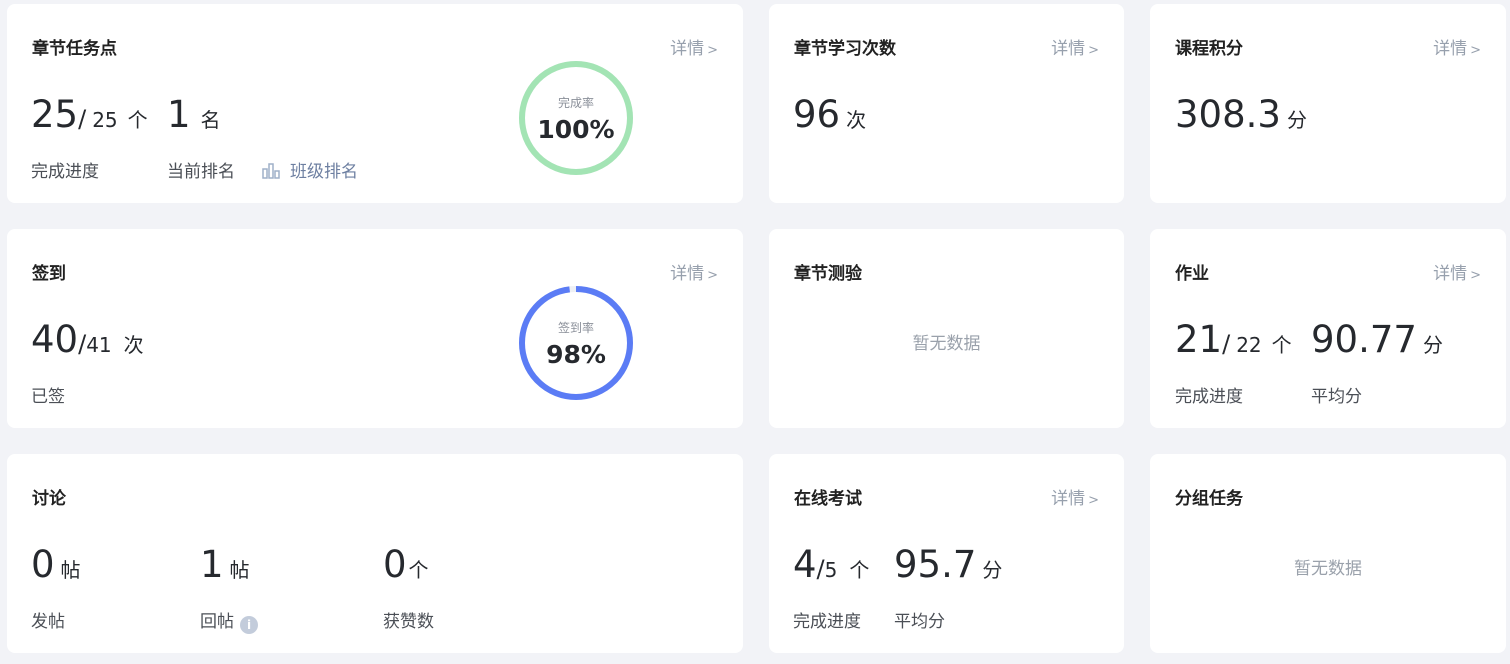 The height and width of the screenshot is (664, 1510). What do you see at coordinates (946, 328) in the screenshot?
I see `chapter-quiz-card: 章节测验 暂无数据` at bounding box center [946, 328].